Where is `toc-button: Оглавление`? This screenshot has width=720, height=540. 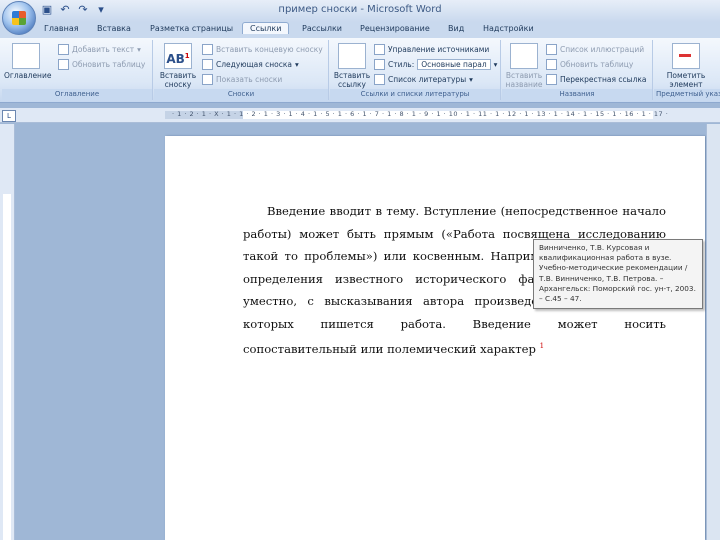
toc-button: Оглавление is located at coordinates (27, 61).